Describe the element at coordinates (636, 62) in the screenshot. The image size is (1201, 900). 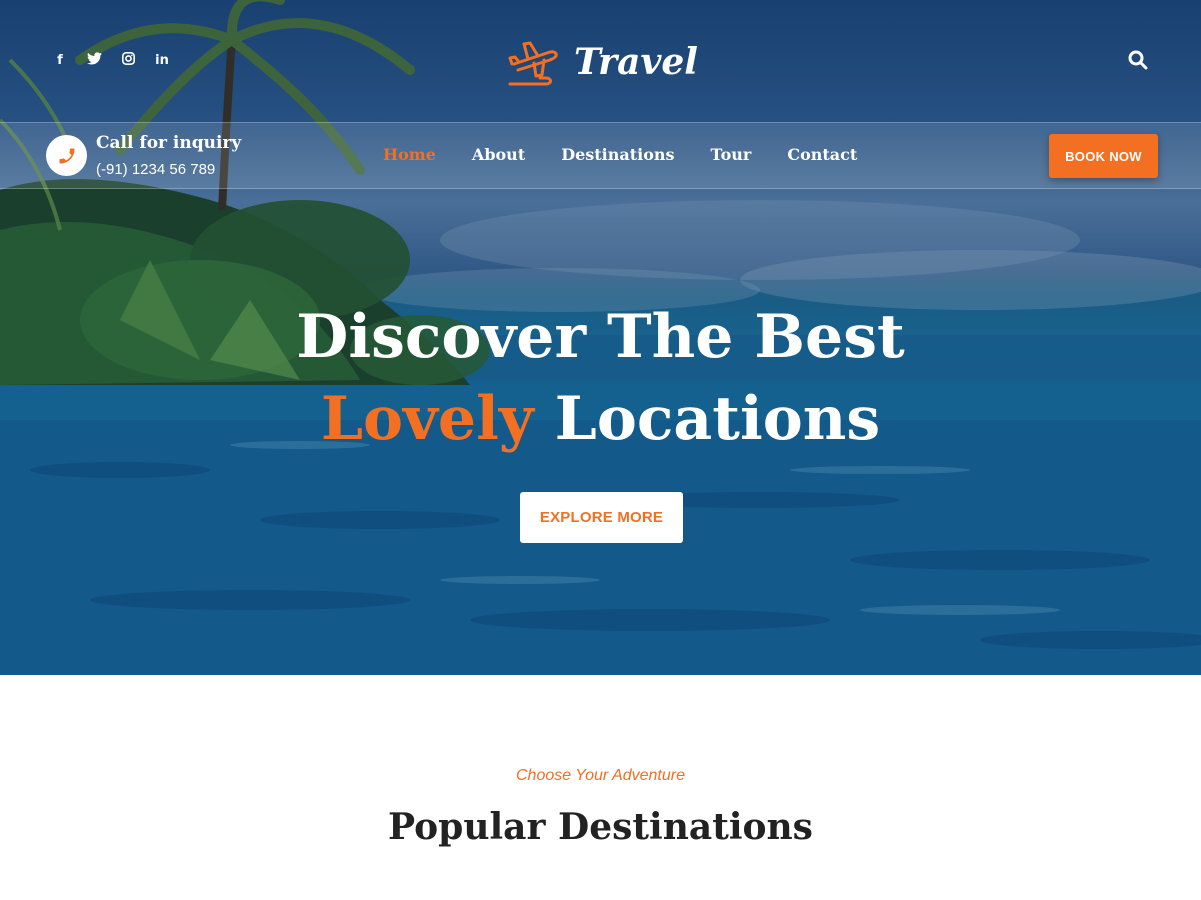
I see `logo-text: Travel` at that location.